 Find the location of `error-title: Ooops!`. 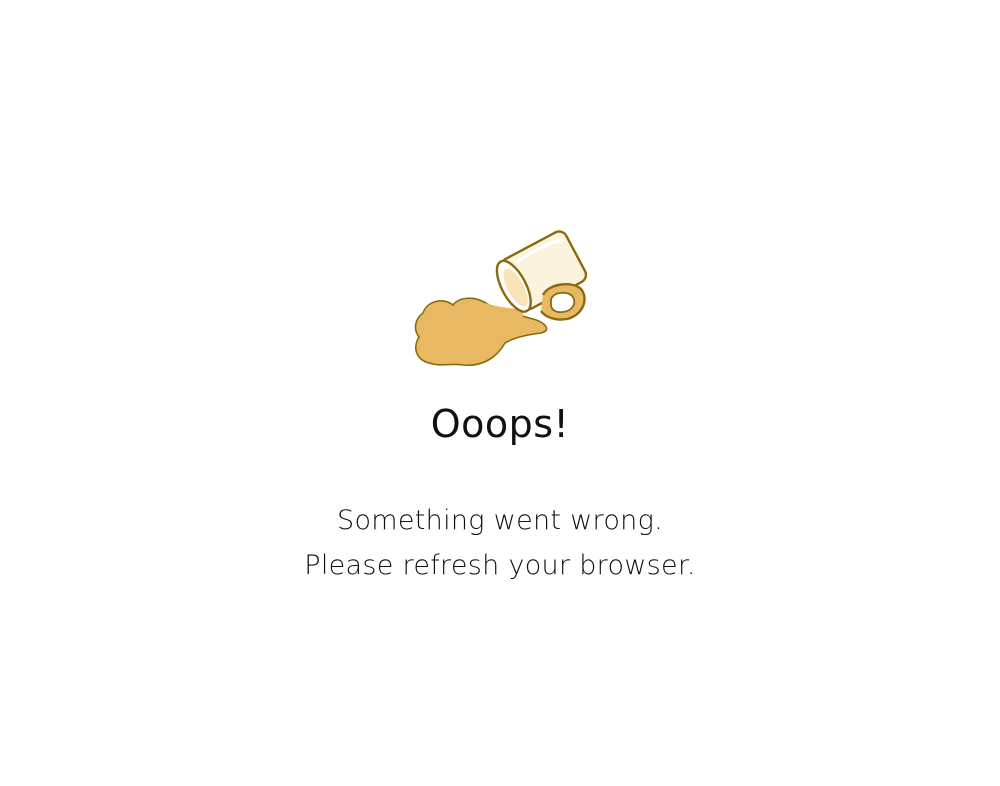

error-title: Ooops! is located at coordinates (500, 424).